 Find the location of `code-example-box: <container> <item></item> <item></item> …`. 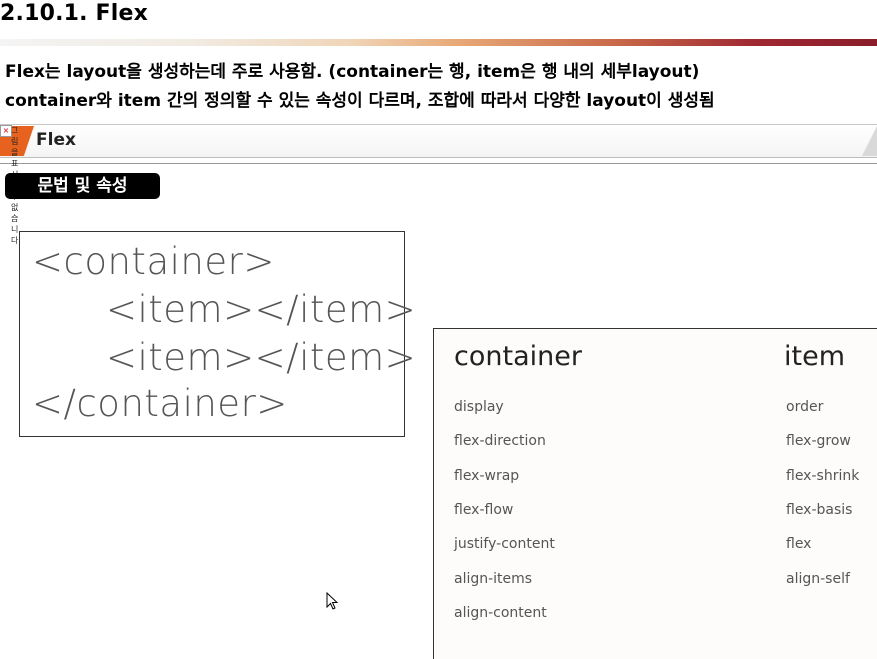

code-example-box: <container> <item></item> <item></item> … is located at coordinates (217, 334).